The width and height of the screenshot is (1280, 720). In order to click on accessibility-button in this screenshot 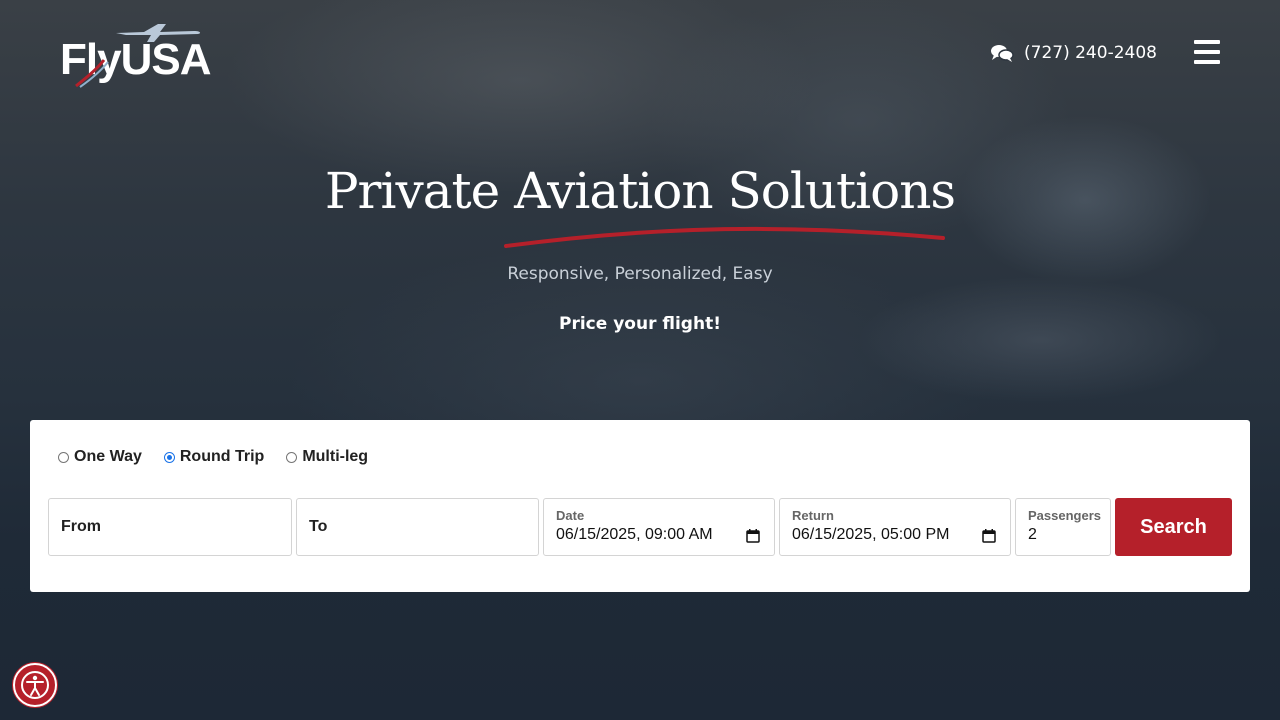, I will do `click(35, 685)`.